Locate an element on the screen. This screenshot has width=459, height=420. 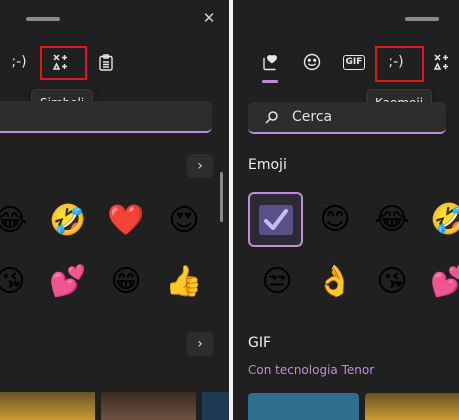
tenor-attribution-link: Con tecnologia Tenor is located at coordinates (311, 370).